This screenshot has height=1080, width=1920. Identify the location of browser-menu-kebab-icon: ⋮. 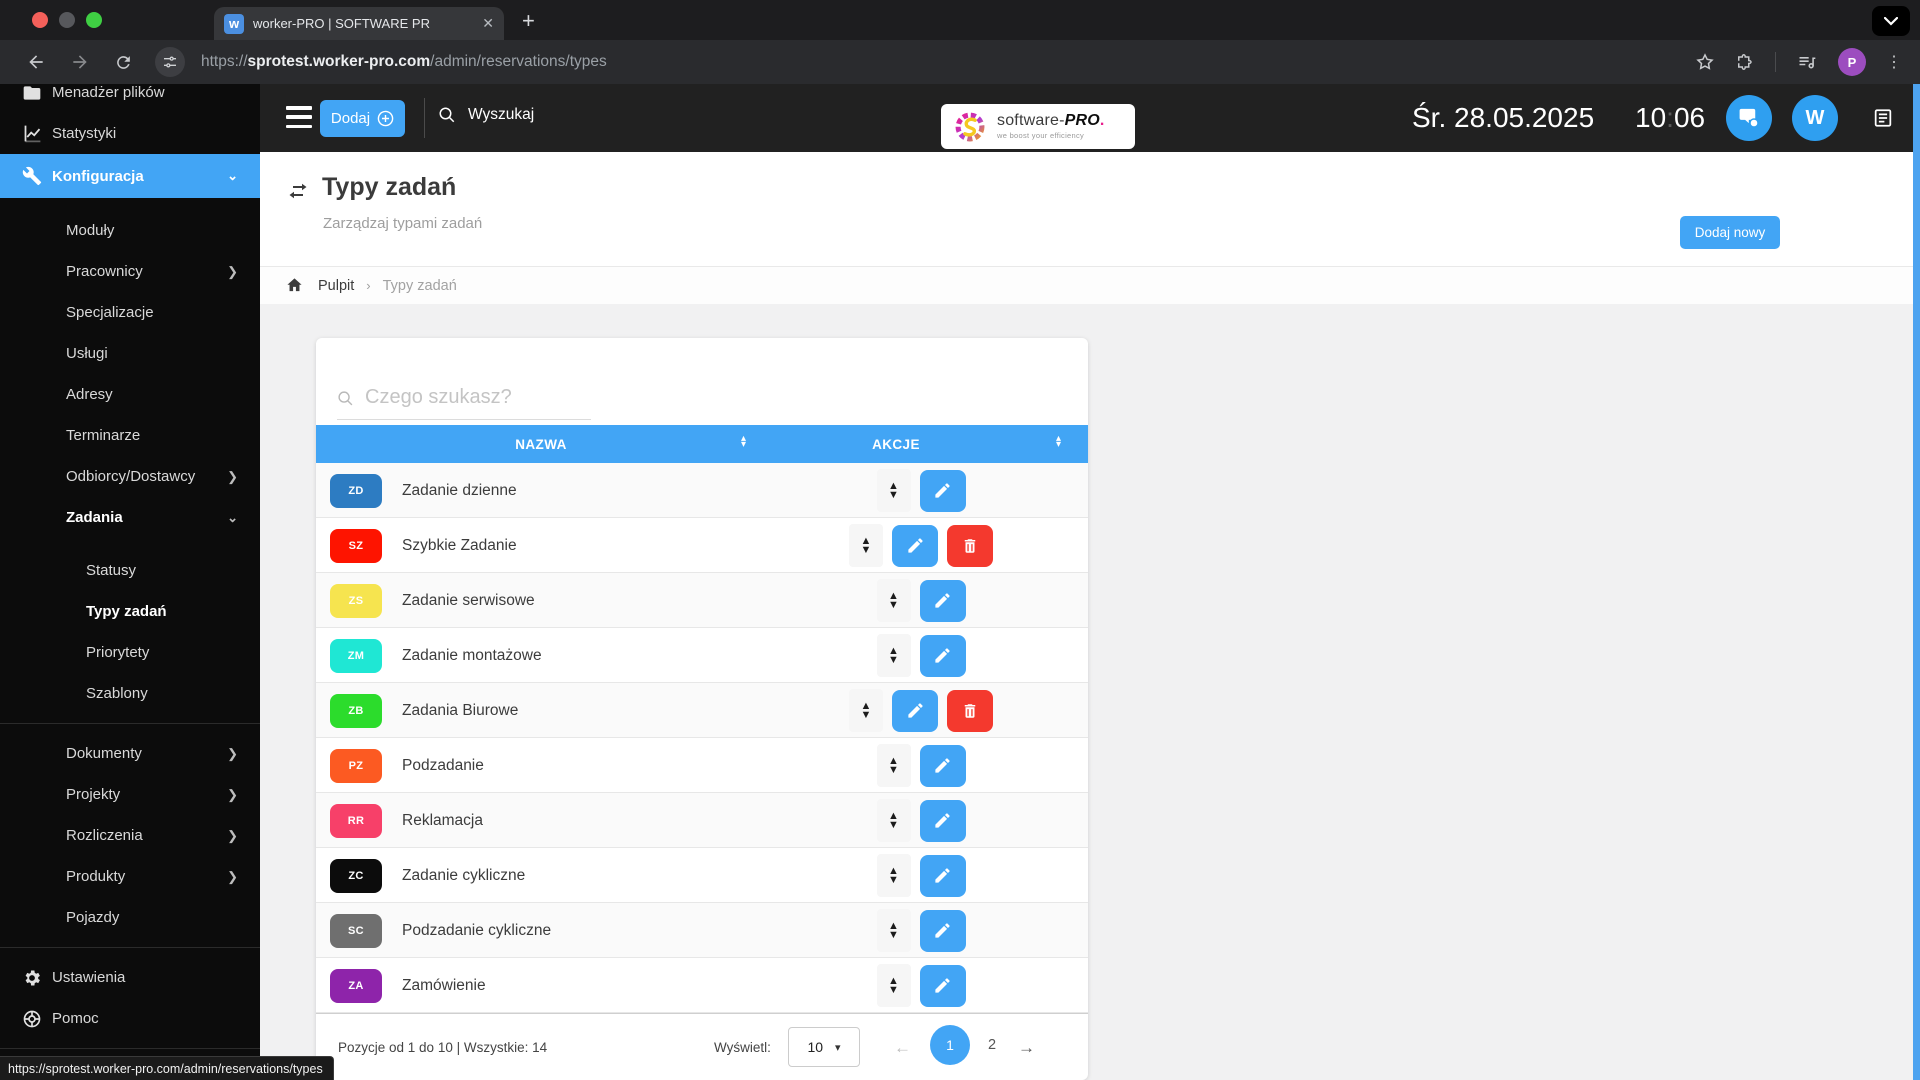
(1894, 62).